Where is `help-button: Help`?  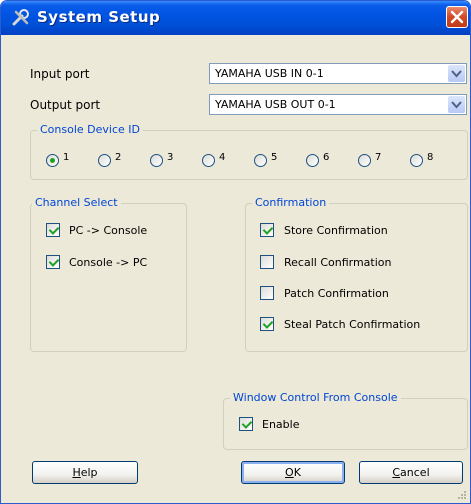
help-button: Help is located at coordinates (85, 472).